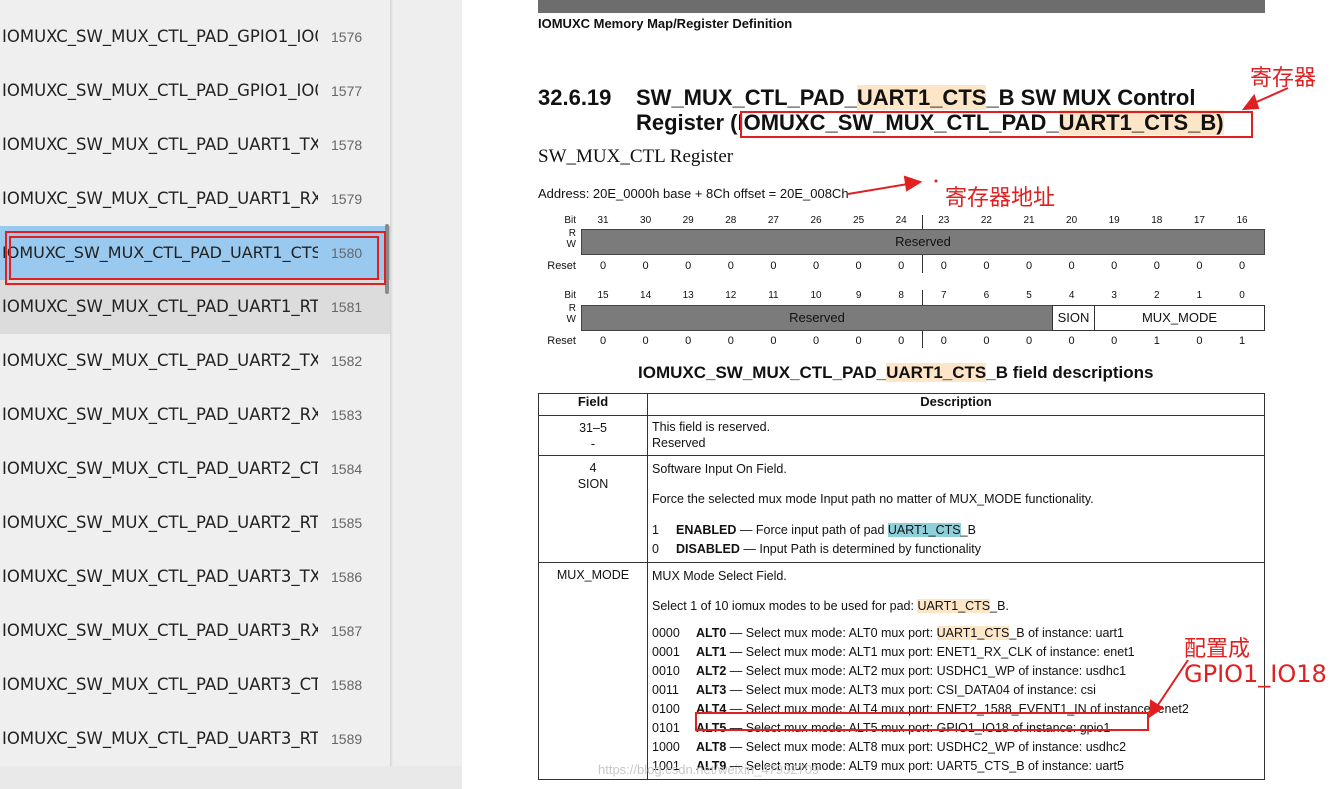 The width and height of the screenshot is (1341, 789). I want to click on bookmark-item: IOMUXC_SW_MUX_CTL_PAD_GPIO1_IO09 1577, so click(195, 91).